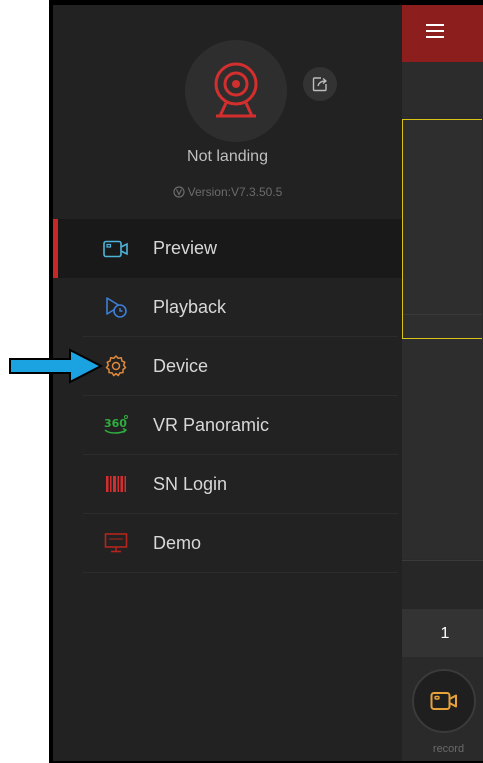 This screenshot has width=483, height=763. I want to click on share-icon, so click(319, 84).